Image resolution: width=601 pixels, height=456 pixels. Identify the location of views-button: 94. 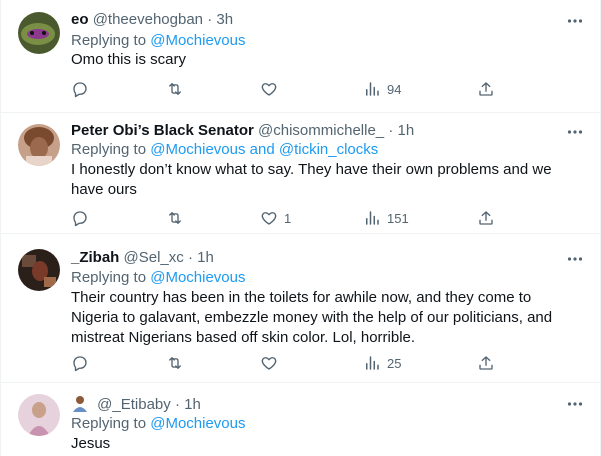
(382, 89).